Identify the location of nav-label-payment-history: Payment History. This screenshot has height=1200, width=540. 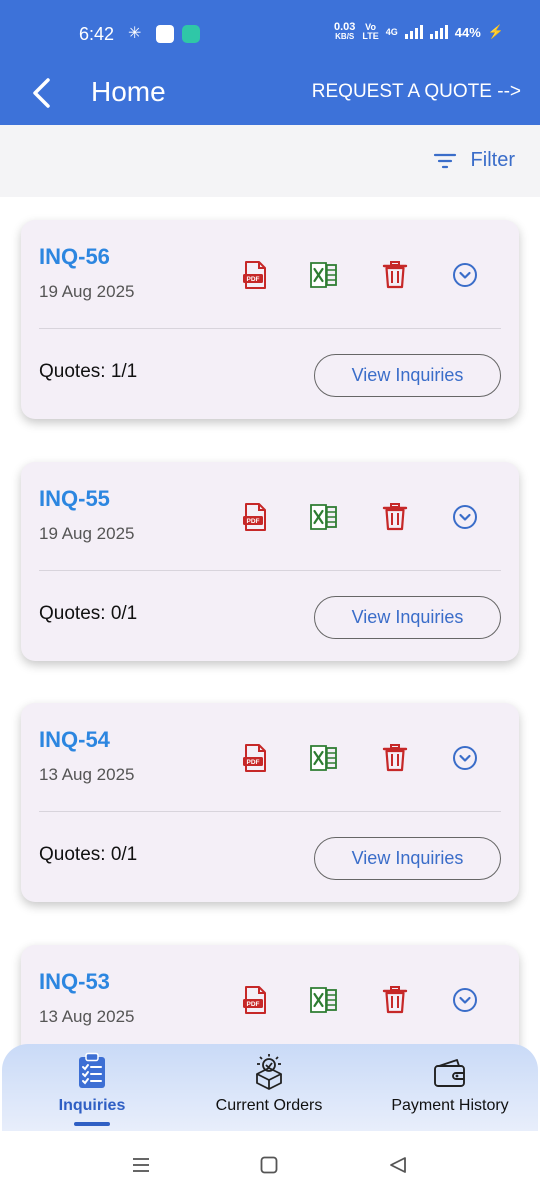
(450, 1105).